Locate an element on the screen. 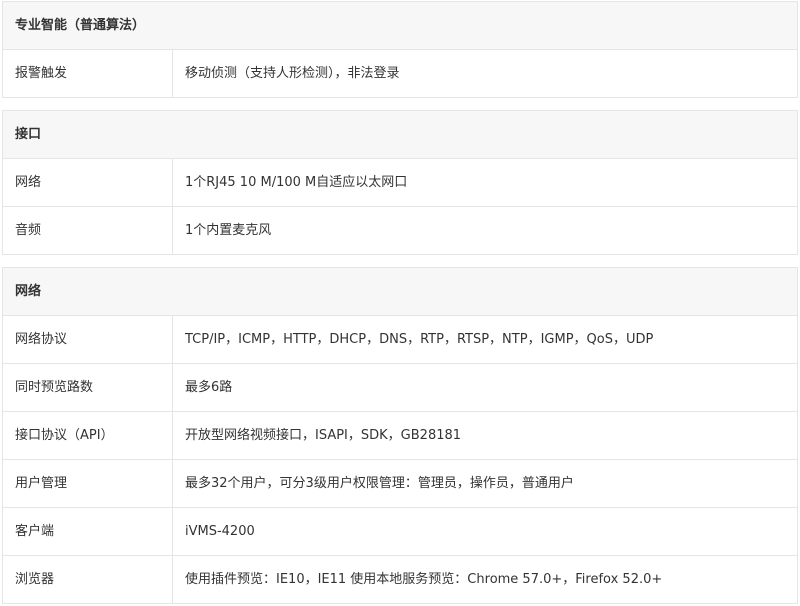  section-title: 专业智能（普通算法） is located at coordinates (400, 25).